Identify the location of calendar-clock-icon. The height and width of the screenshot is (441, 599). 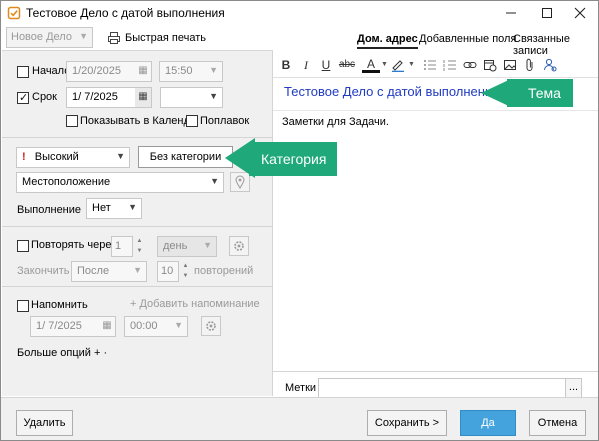
(490, 66).